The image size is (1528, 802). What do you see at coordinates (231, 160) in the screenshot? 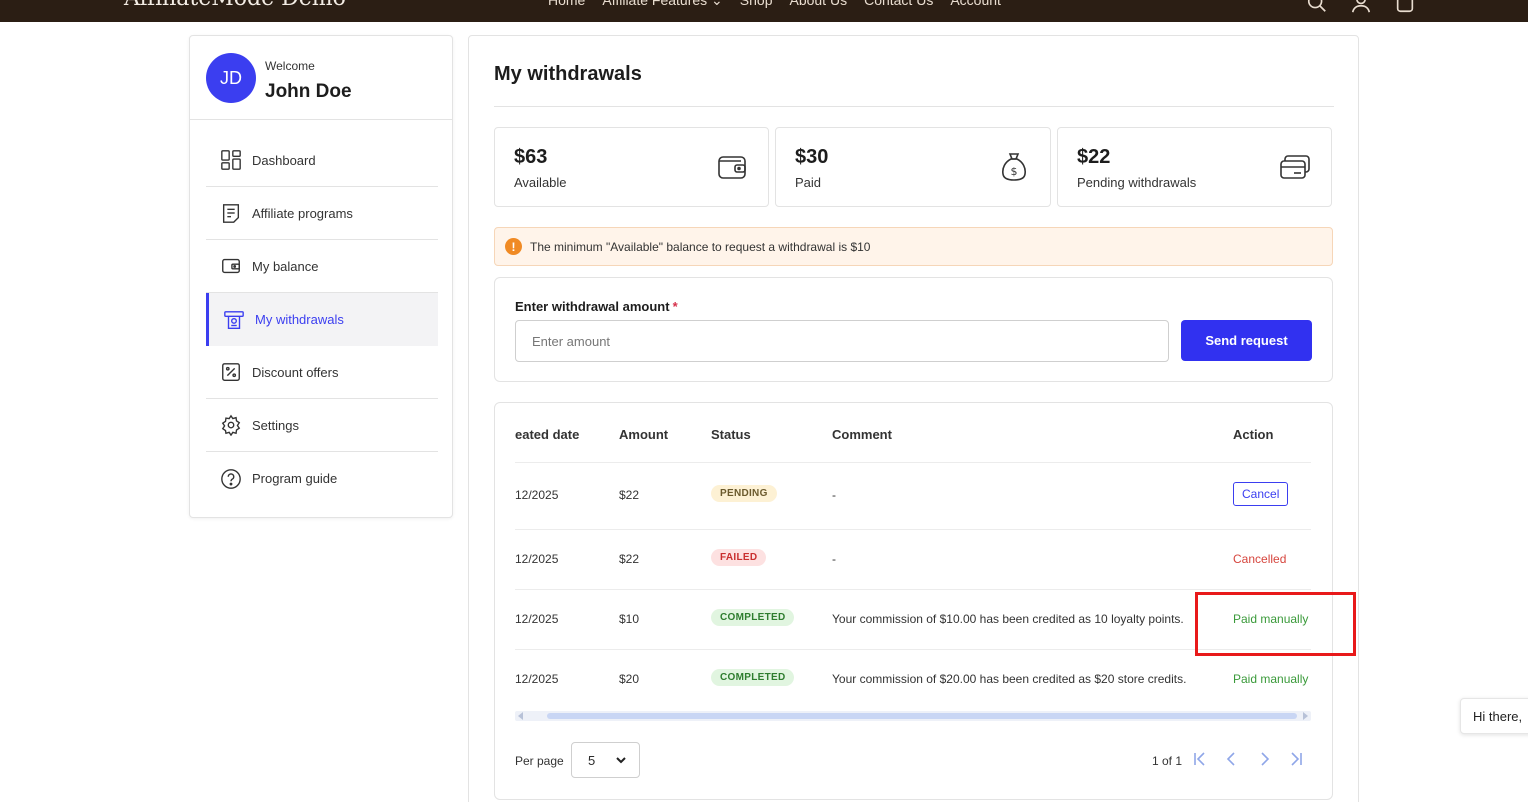
I see `dashboard-icon` at bounding box center [231, 160].